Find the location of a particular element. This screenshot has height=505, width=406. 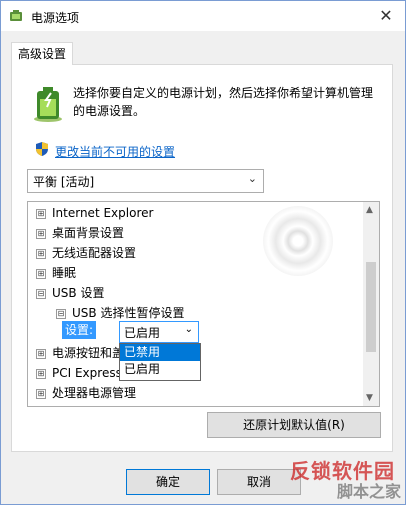

close-icon: ✕ is located at coordinates (386, 16).